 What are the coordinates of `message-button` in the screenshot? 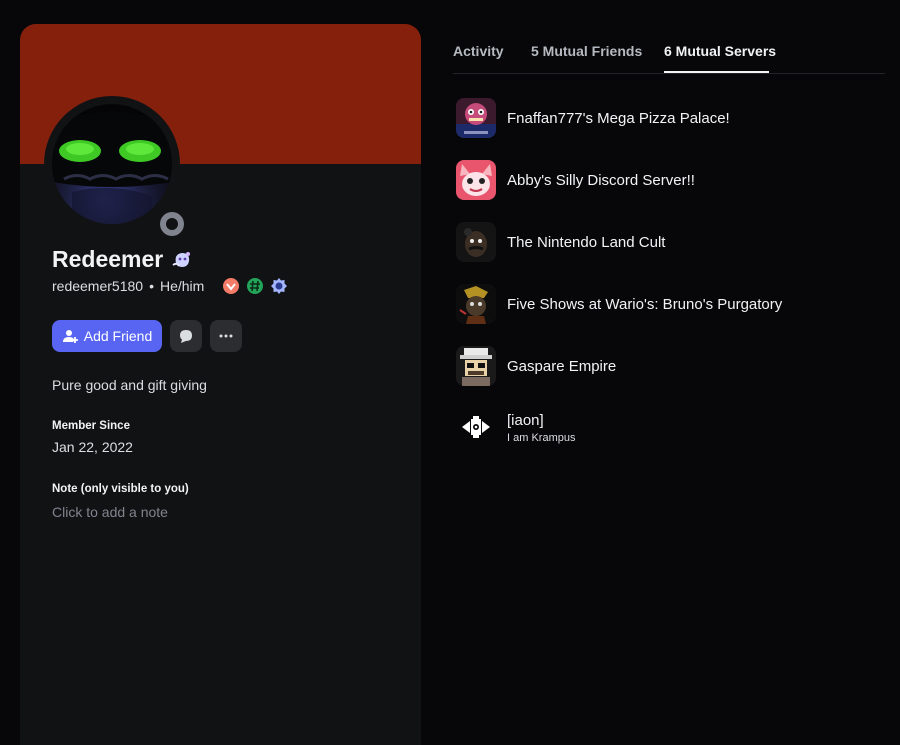 It's located at (186, 336).